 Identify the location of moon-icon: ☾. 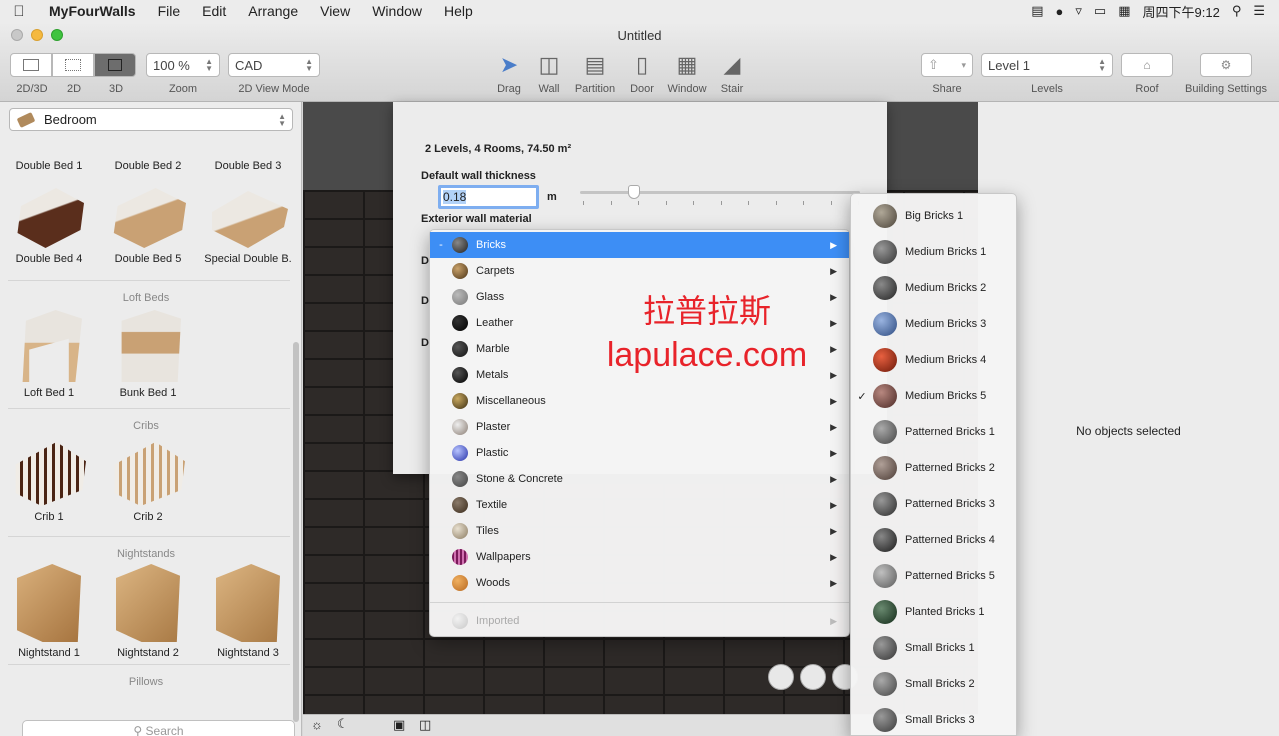
(343, 724).